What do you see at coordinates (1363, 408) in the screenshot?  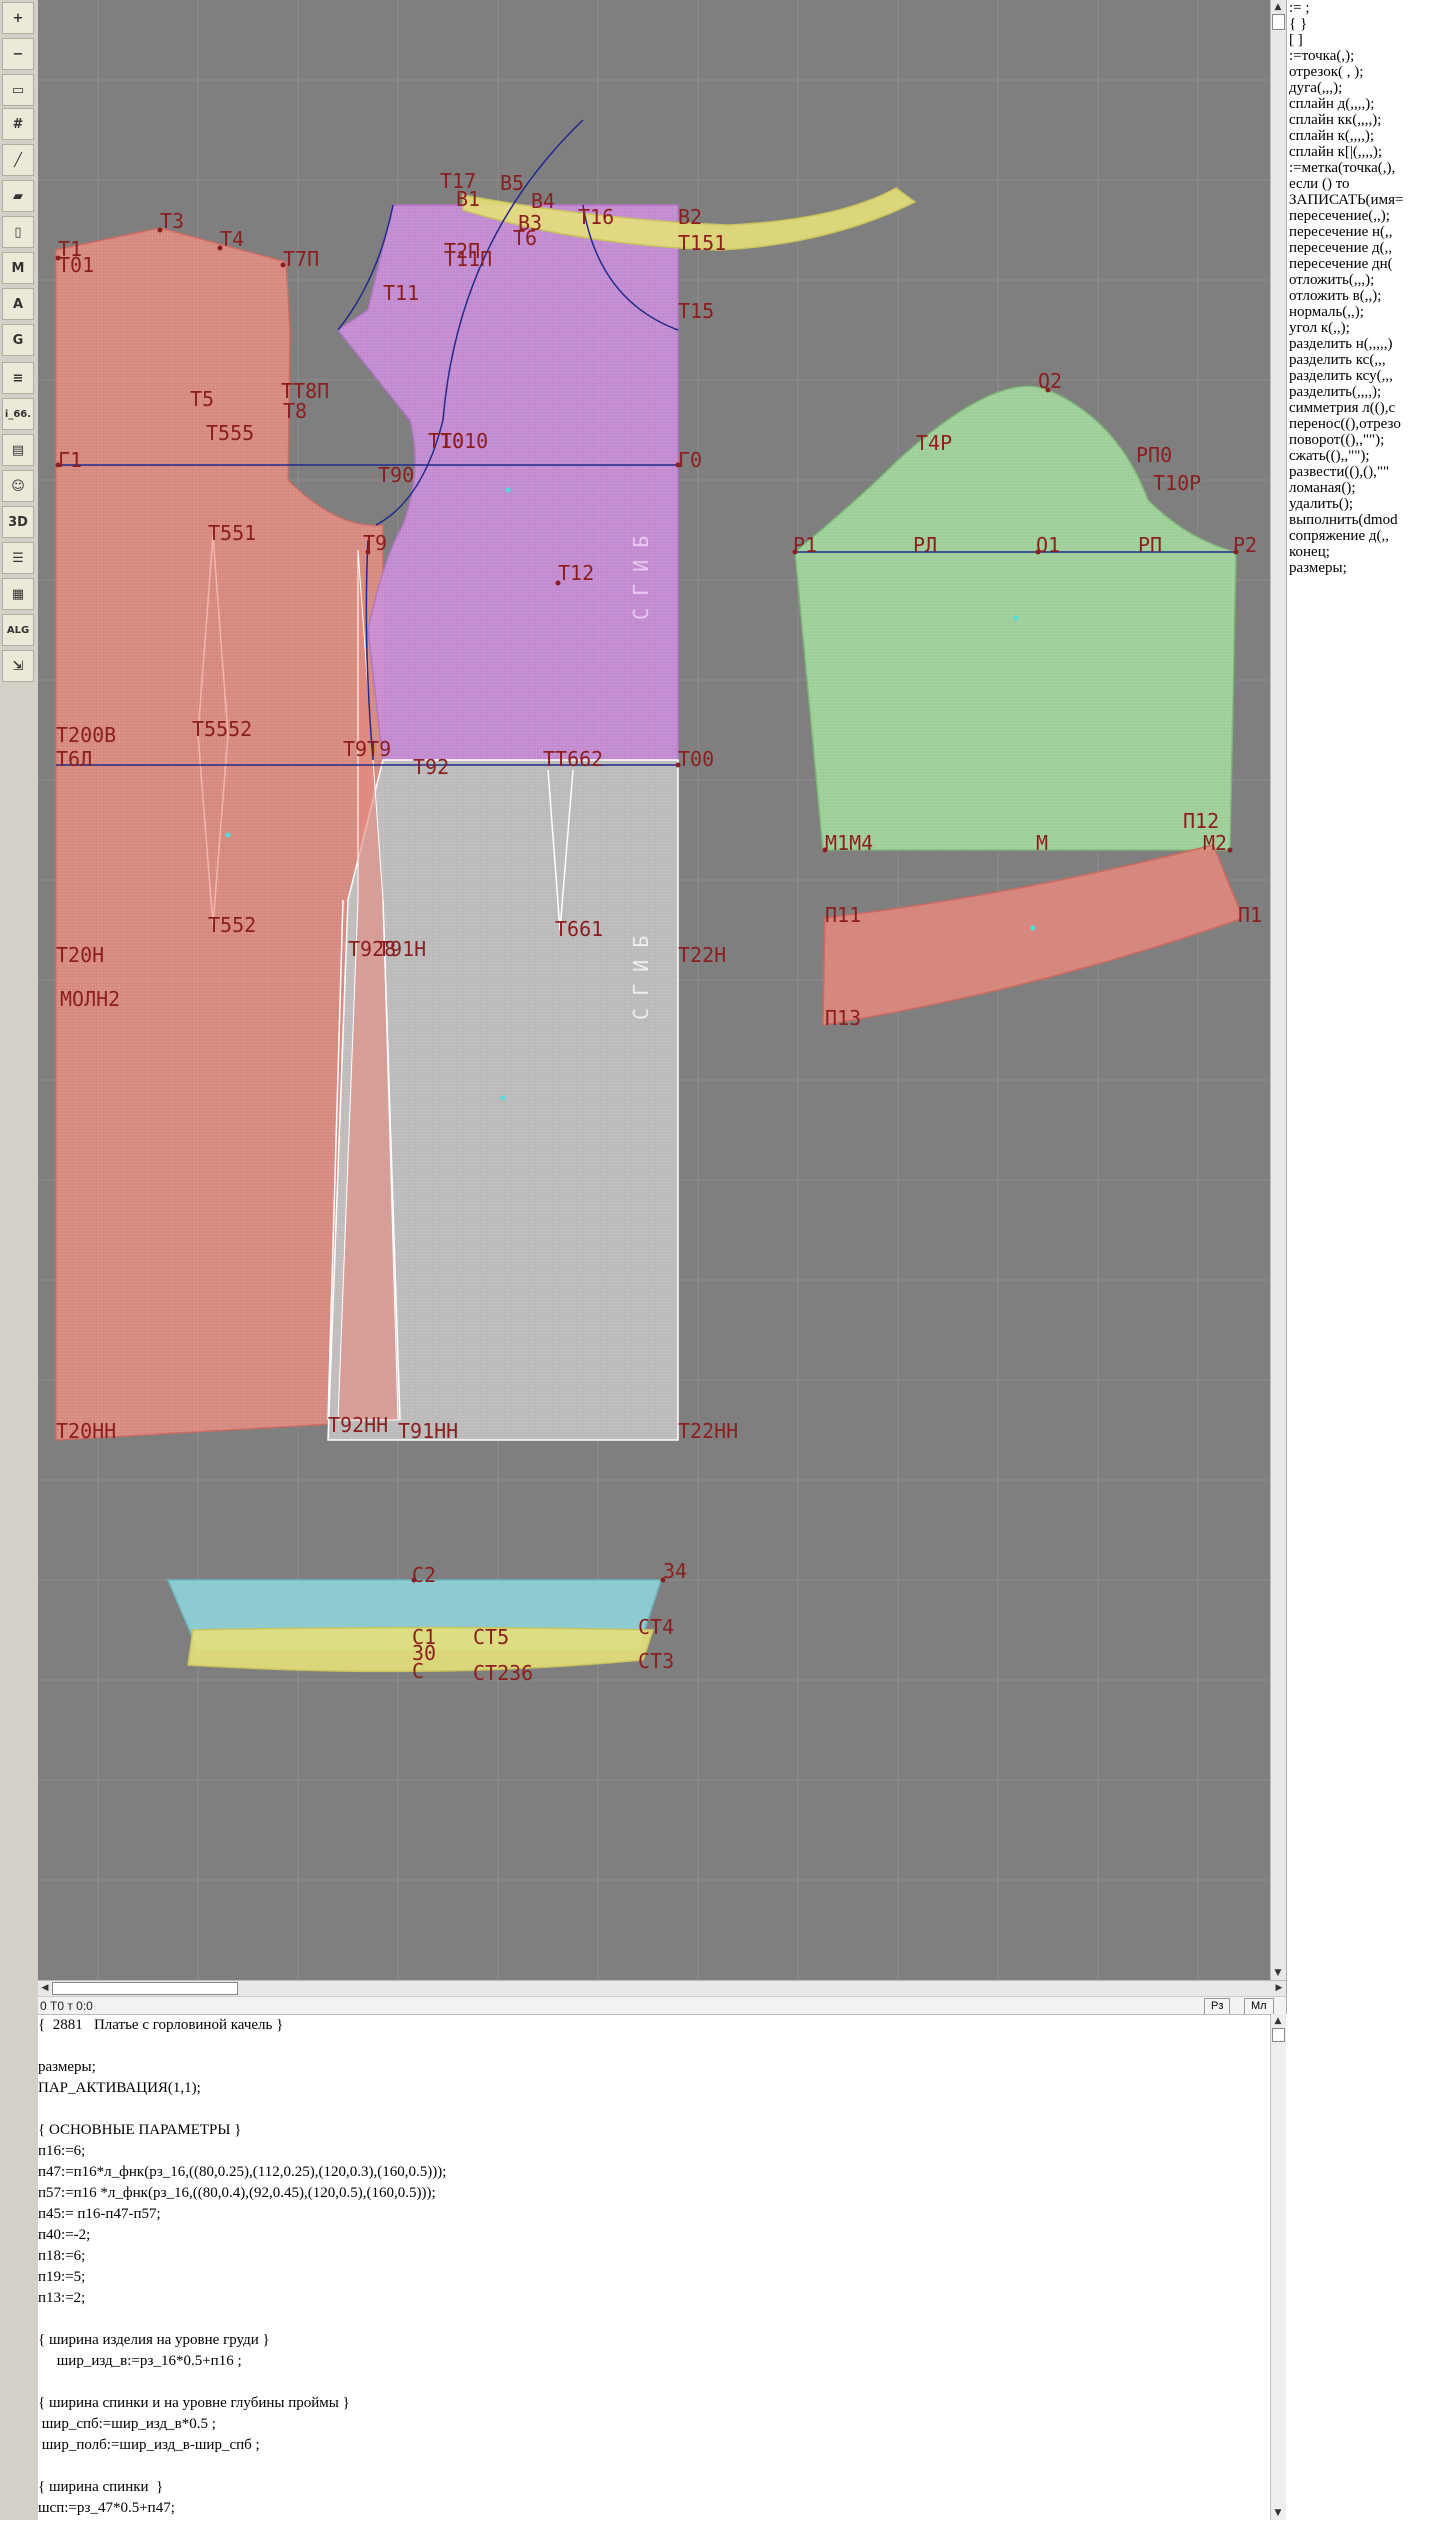 I see `command-item: симметрия л((),с` at bounding box center [1363, 408].